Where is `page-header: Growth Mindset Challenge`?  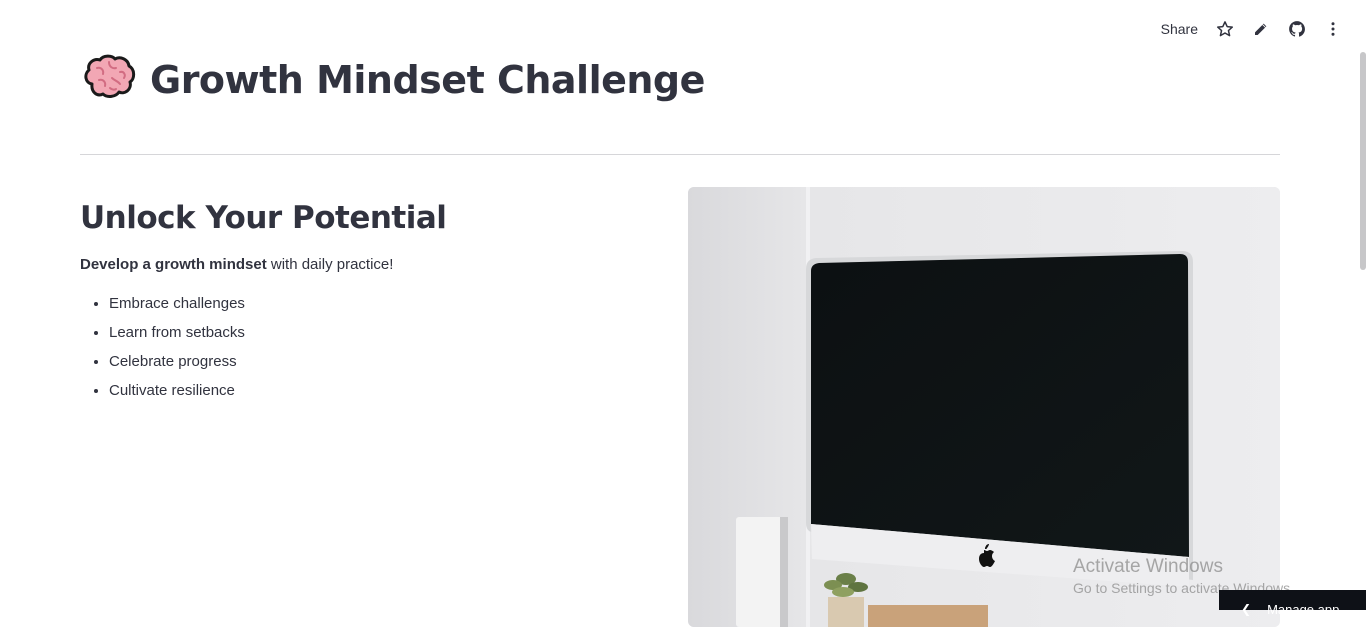
page-header: Growth Mindset Challenge is located at coordinates (393, 79).